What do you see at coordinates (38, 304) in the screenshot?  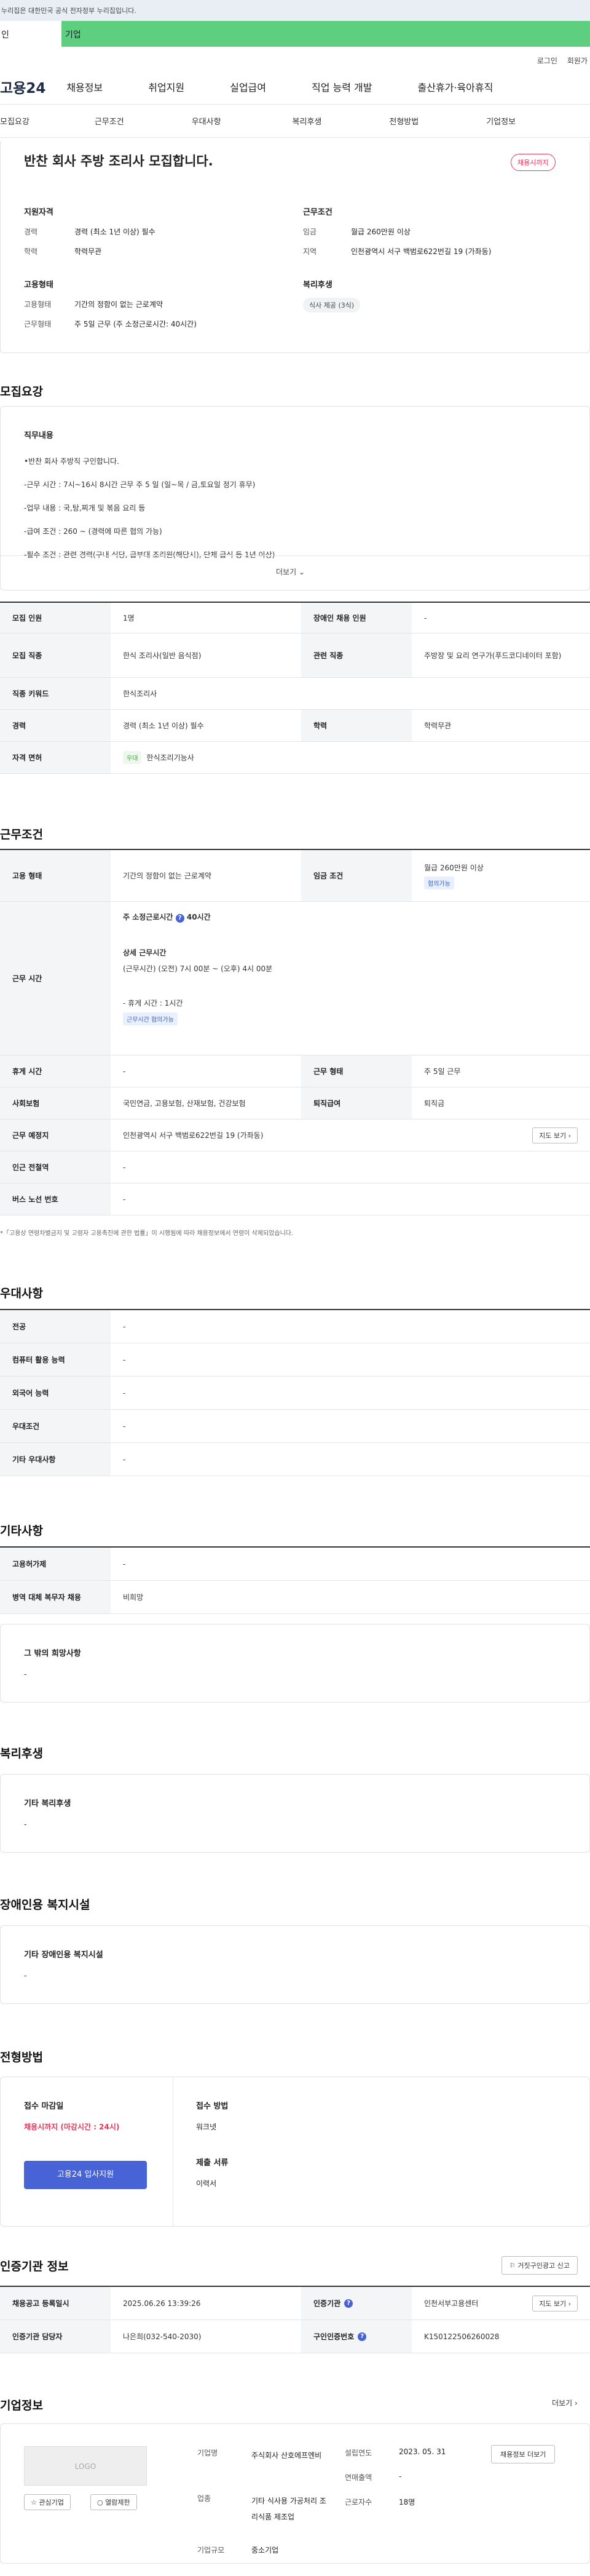 I see `emp-type-label: 고용형태` at bounding box center [38, 304].